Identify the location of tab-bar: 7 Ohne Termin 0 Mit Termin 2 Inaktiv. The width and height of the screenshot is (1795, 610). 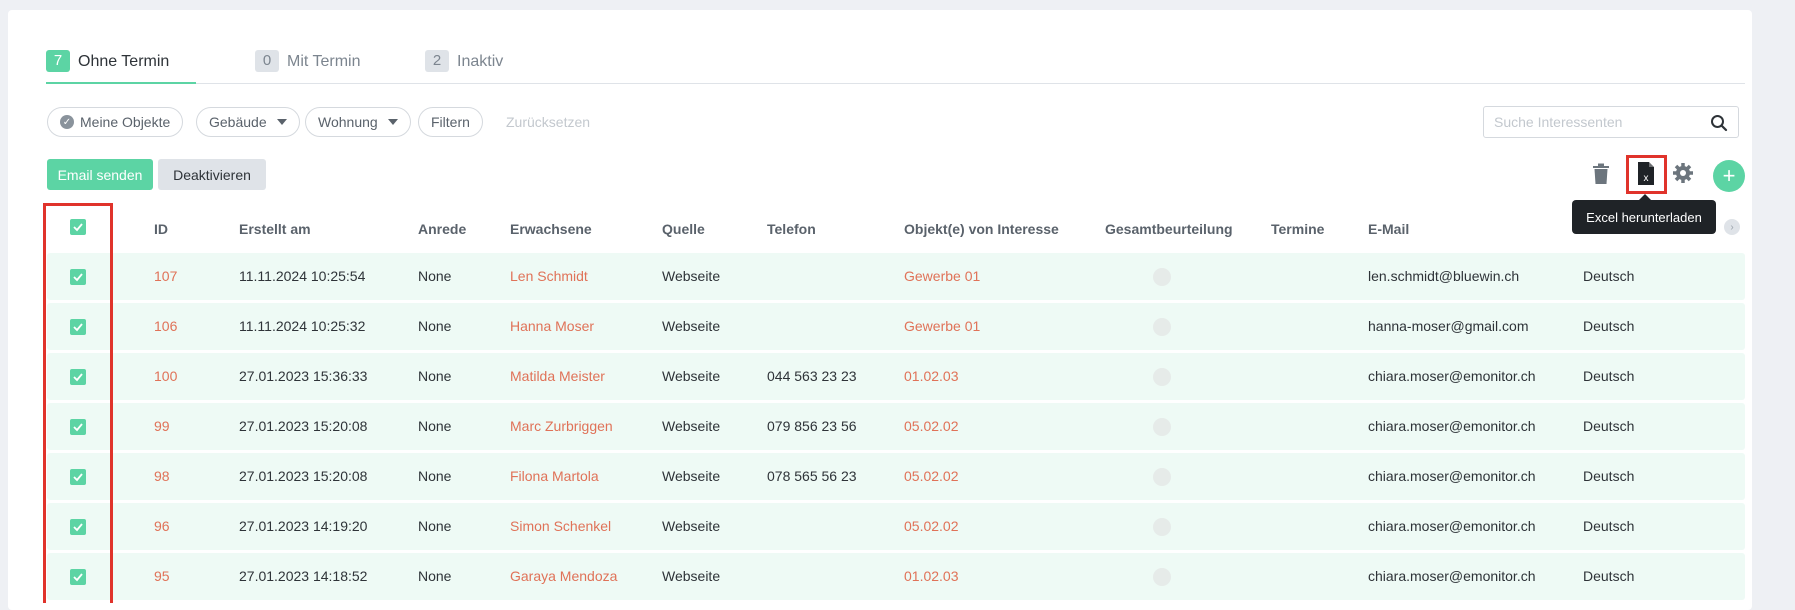
(895, 67).